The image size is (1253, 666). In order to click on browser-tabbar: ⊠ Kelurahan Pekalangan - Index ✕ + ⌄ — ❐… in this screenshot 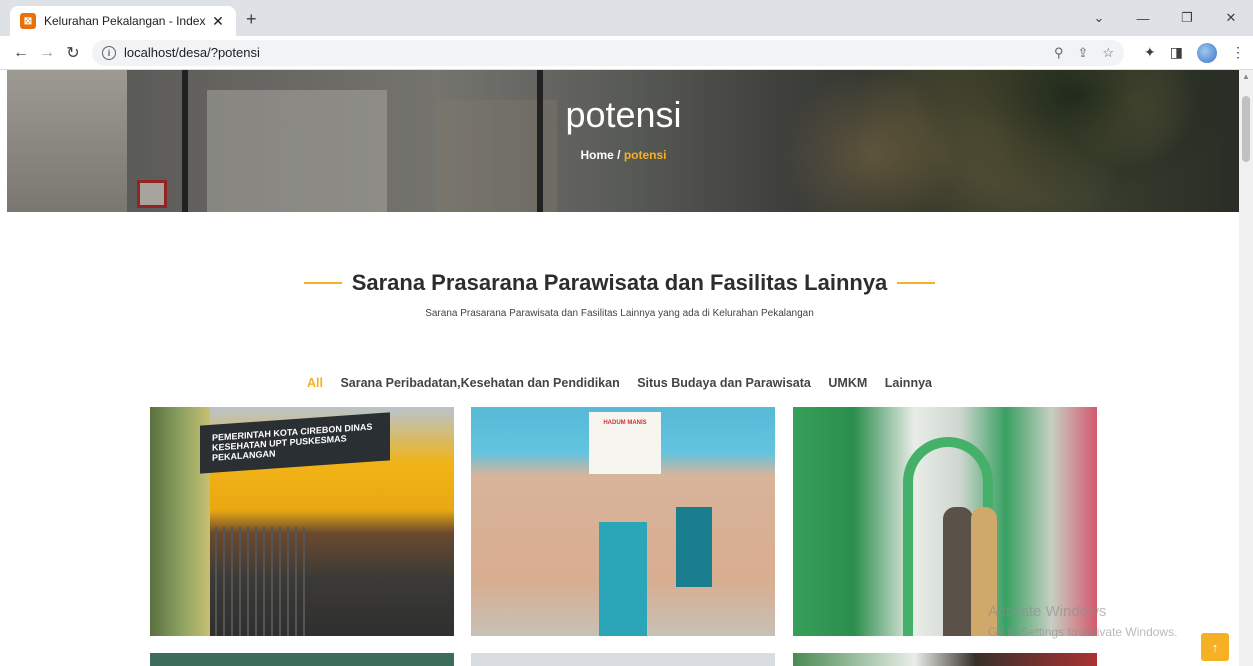, I will do `click(626, 18)`.